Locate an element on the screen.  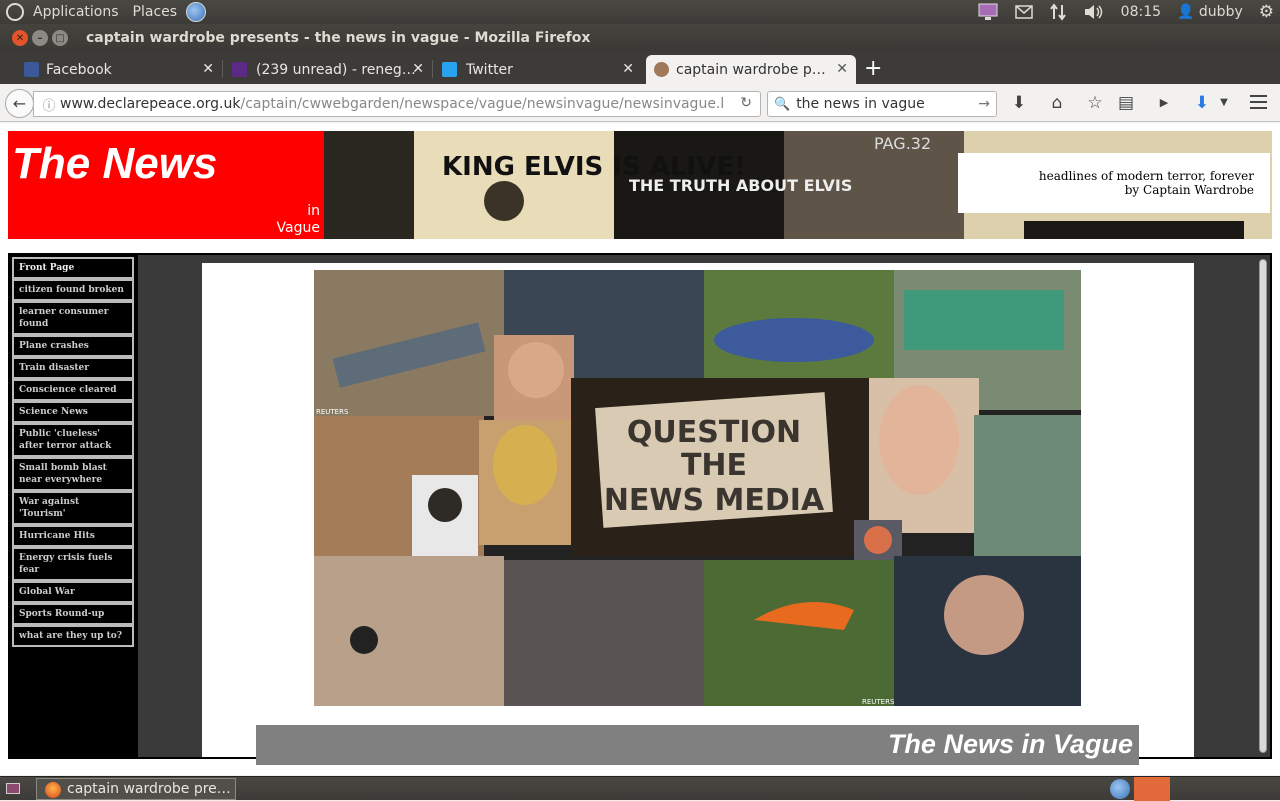
page-favicon-icon is located at coordinates (661, 69).